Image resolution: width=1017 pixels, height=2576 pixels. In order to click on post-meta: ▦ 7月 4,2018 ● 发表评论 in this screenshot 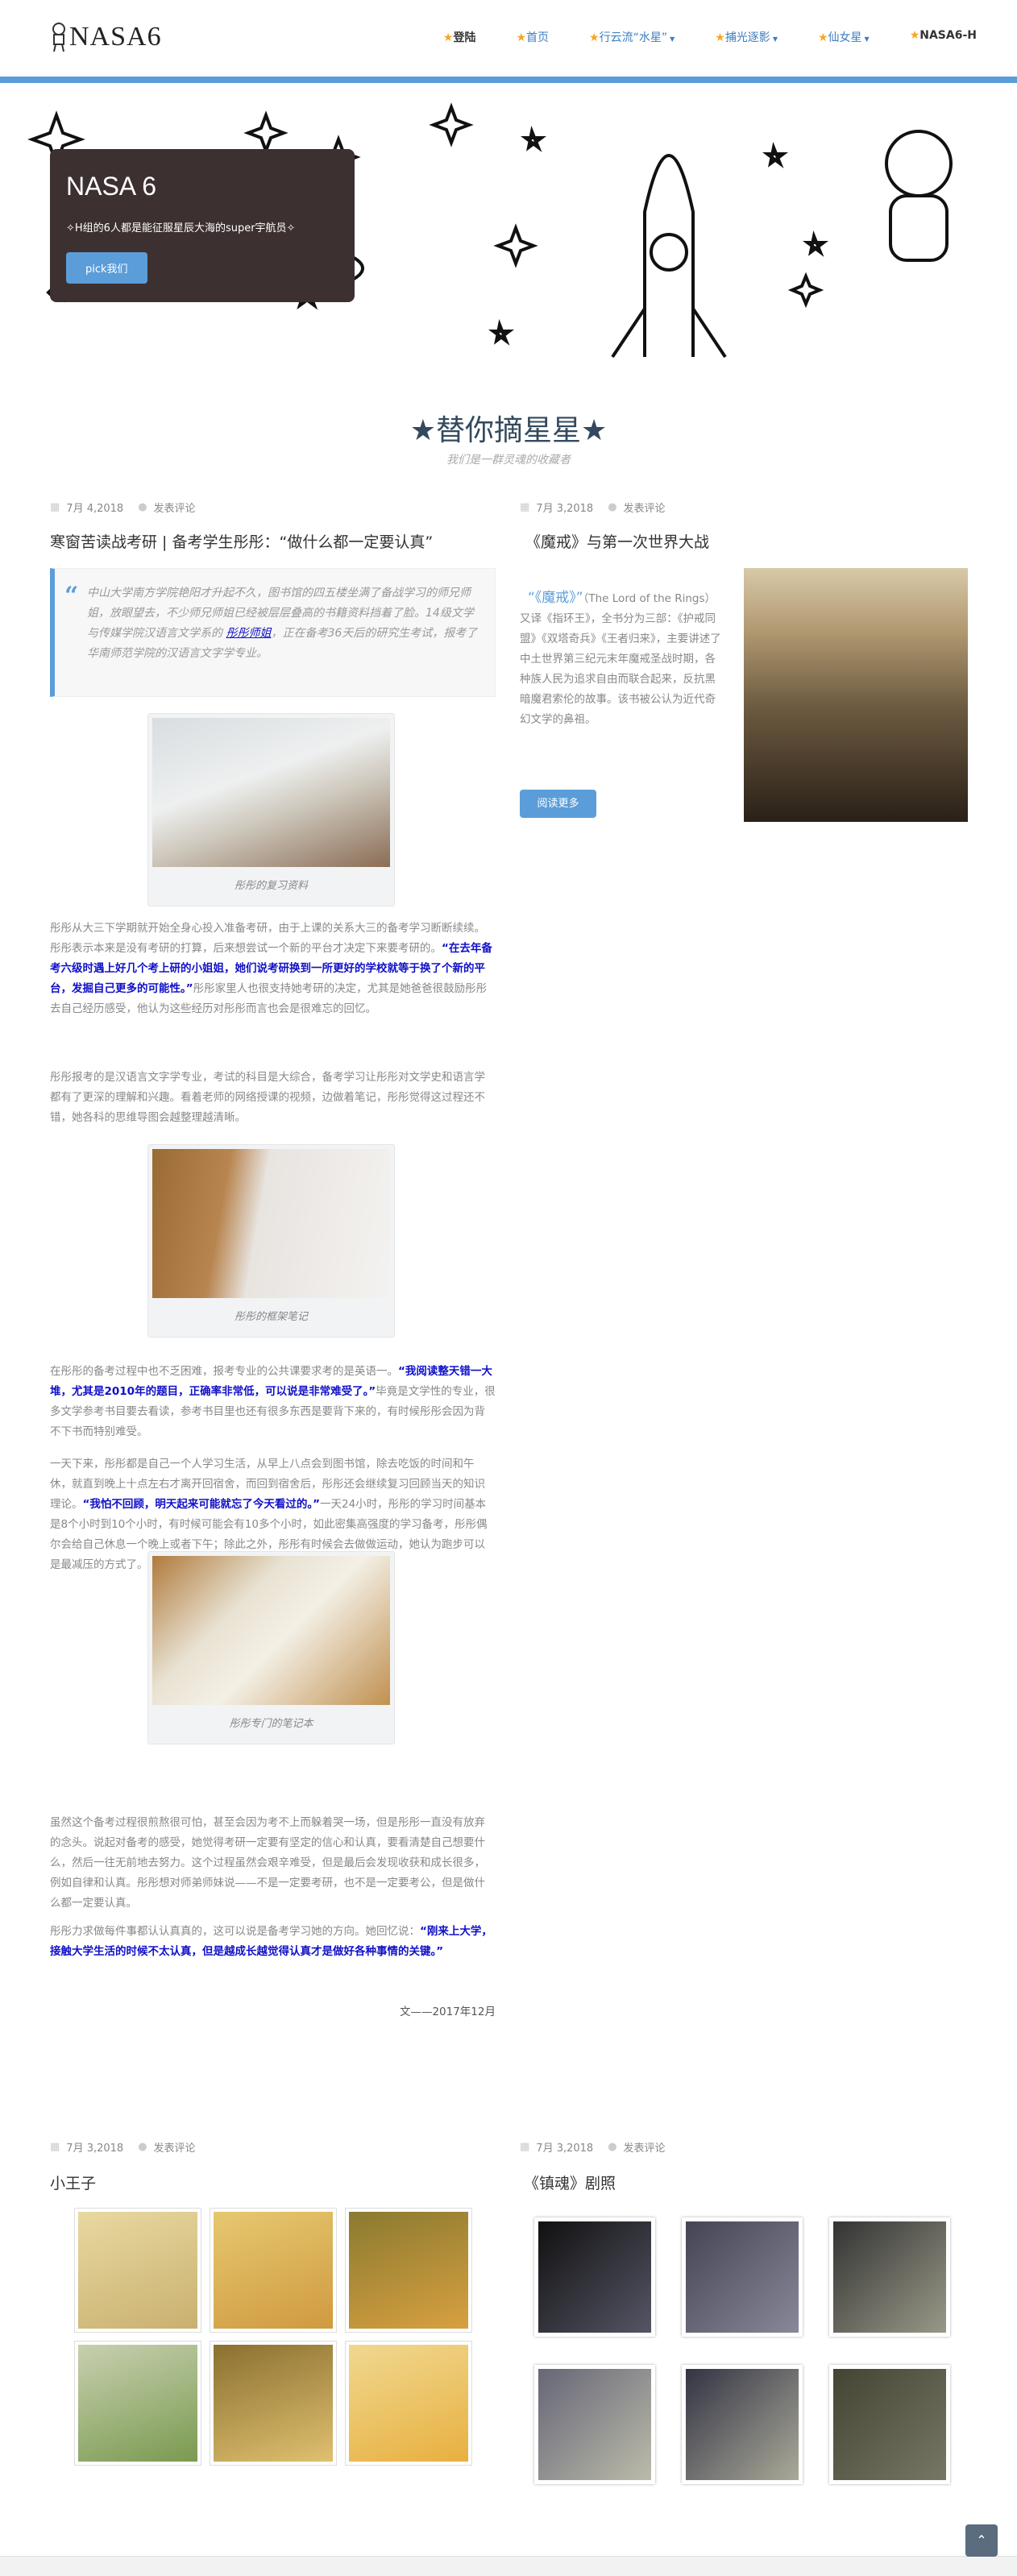, I will do `click(123, 507)`.